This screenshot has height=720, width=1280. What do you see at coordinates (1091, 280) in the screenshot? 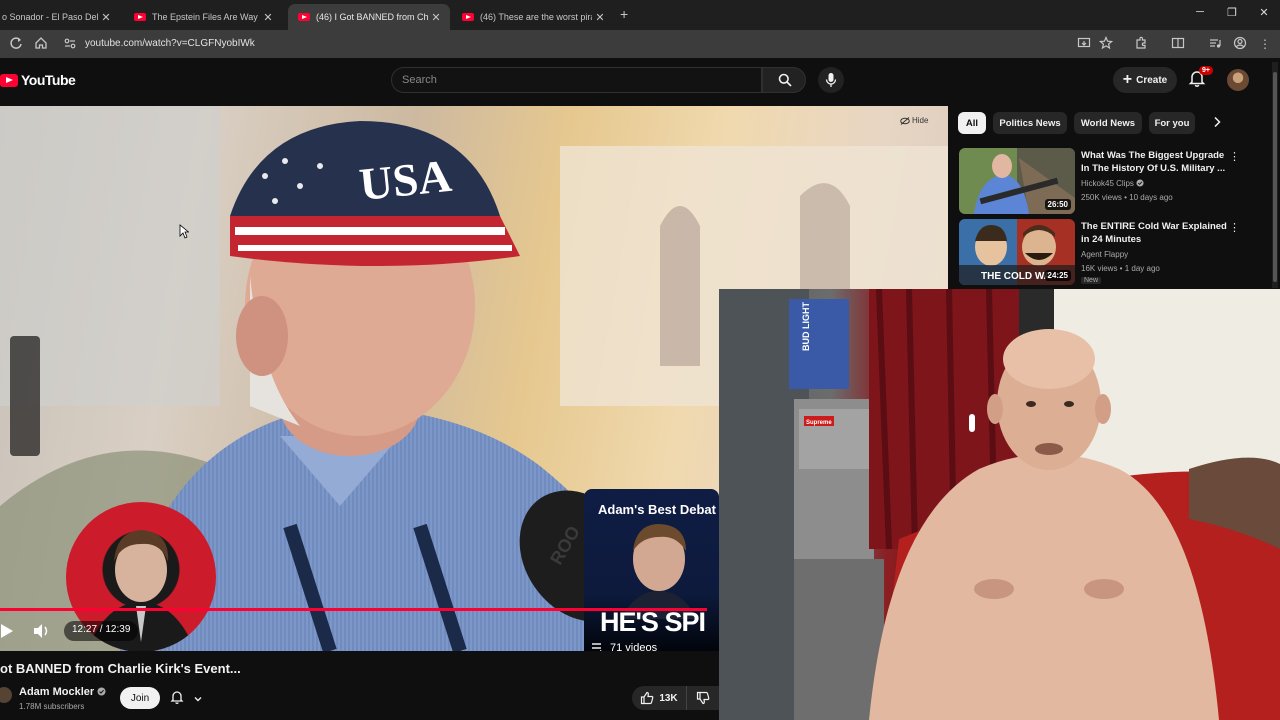
I see `new-badge: New` at bounding box center [1091, 280].